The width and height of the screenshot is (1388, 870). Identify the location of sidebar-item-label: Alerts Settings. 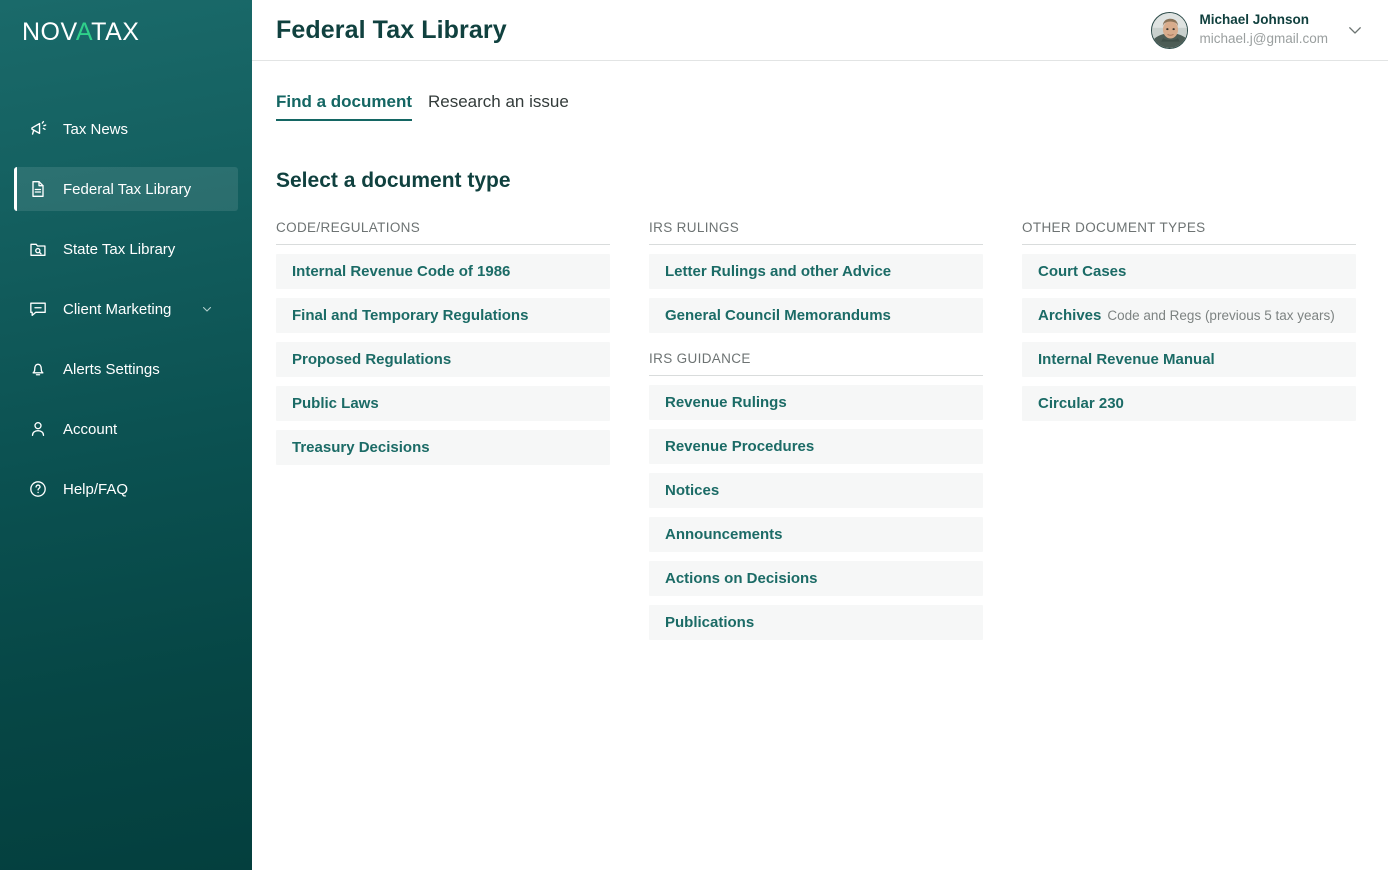
(111, 369).